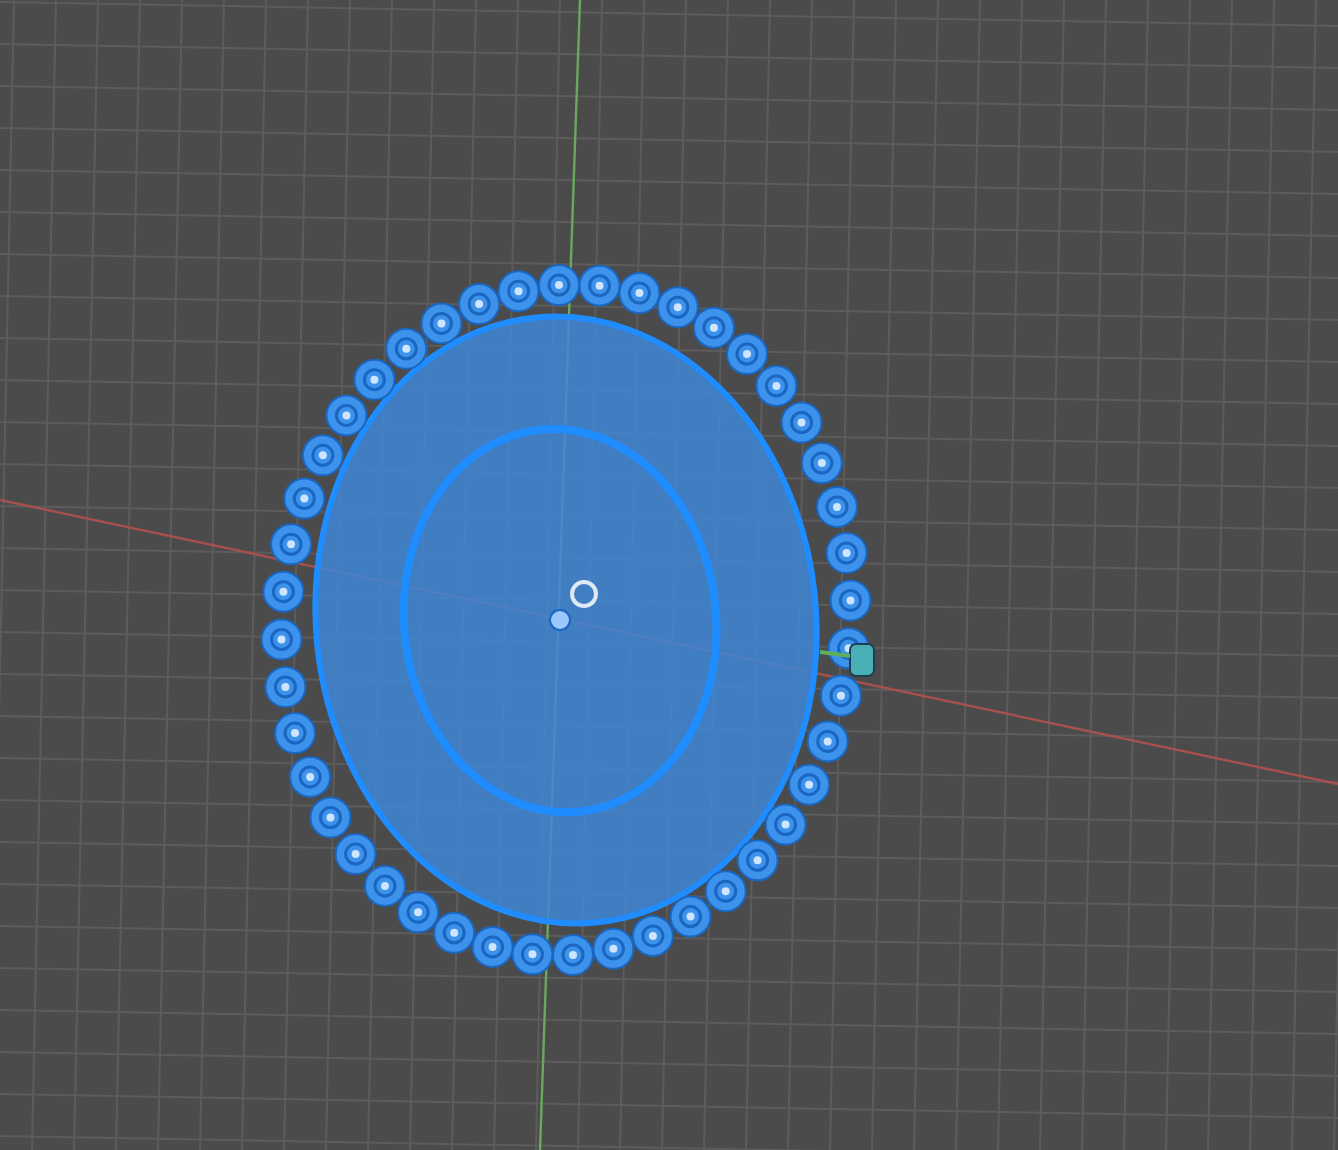 The image size is (1338, 1150). I want to click on gizmo-icon, so click(847, 660).